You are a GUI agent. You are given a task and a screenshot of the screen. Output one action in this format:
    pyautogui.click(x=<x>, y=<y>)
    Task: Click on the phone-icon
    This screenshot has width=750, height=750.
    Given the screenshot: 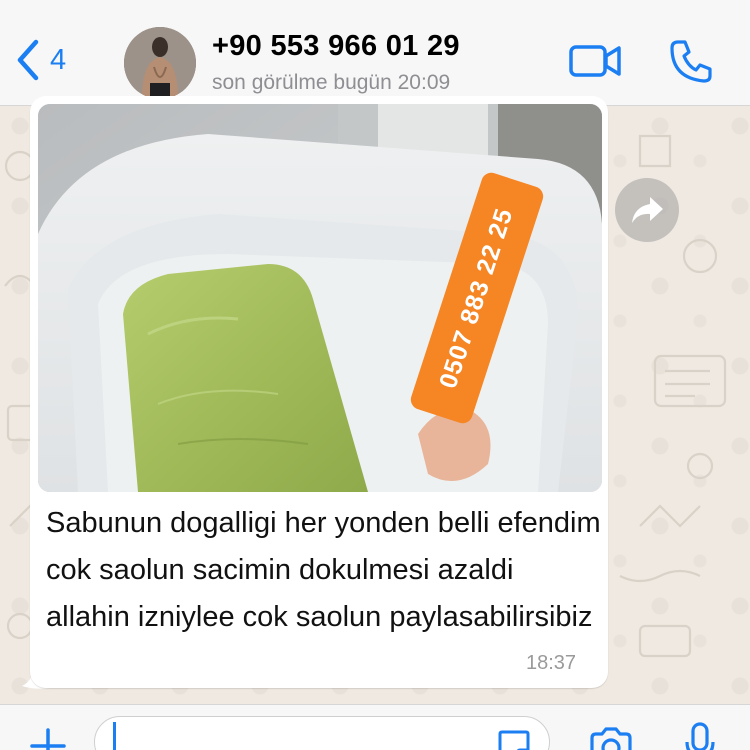 What is the action you would take?
    pyautogui.click(x=691, y=61)
    